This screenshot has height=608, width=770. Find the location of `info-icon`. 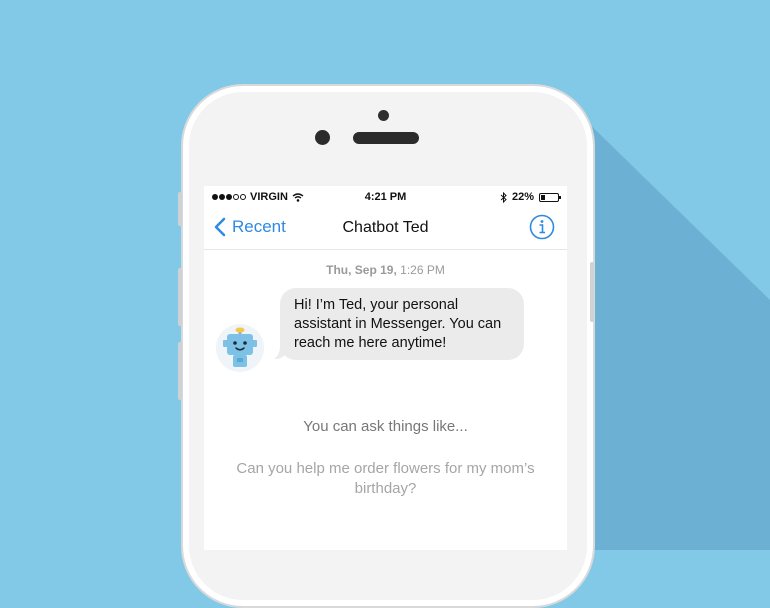

info-icon is located at coordinates (542, 227).